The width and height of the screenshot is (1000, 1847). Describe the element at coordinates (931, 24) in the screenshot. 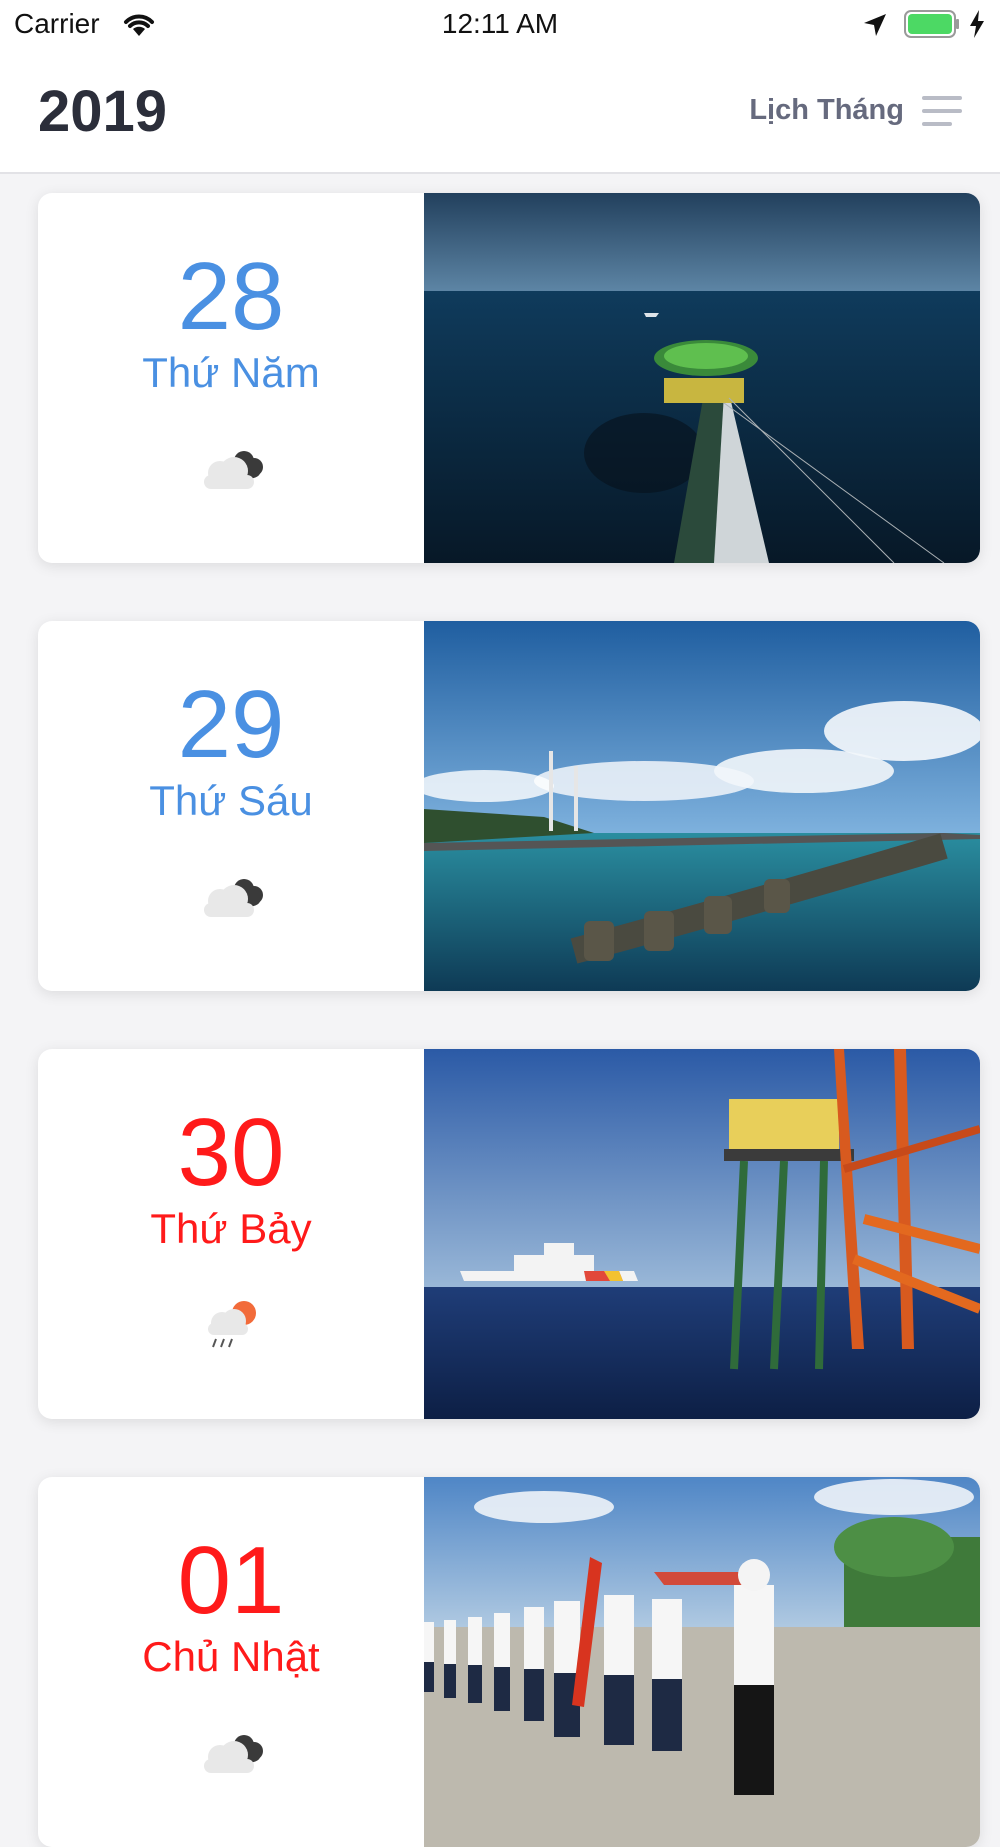

I see `battery-icon` at that location.